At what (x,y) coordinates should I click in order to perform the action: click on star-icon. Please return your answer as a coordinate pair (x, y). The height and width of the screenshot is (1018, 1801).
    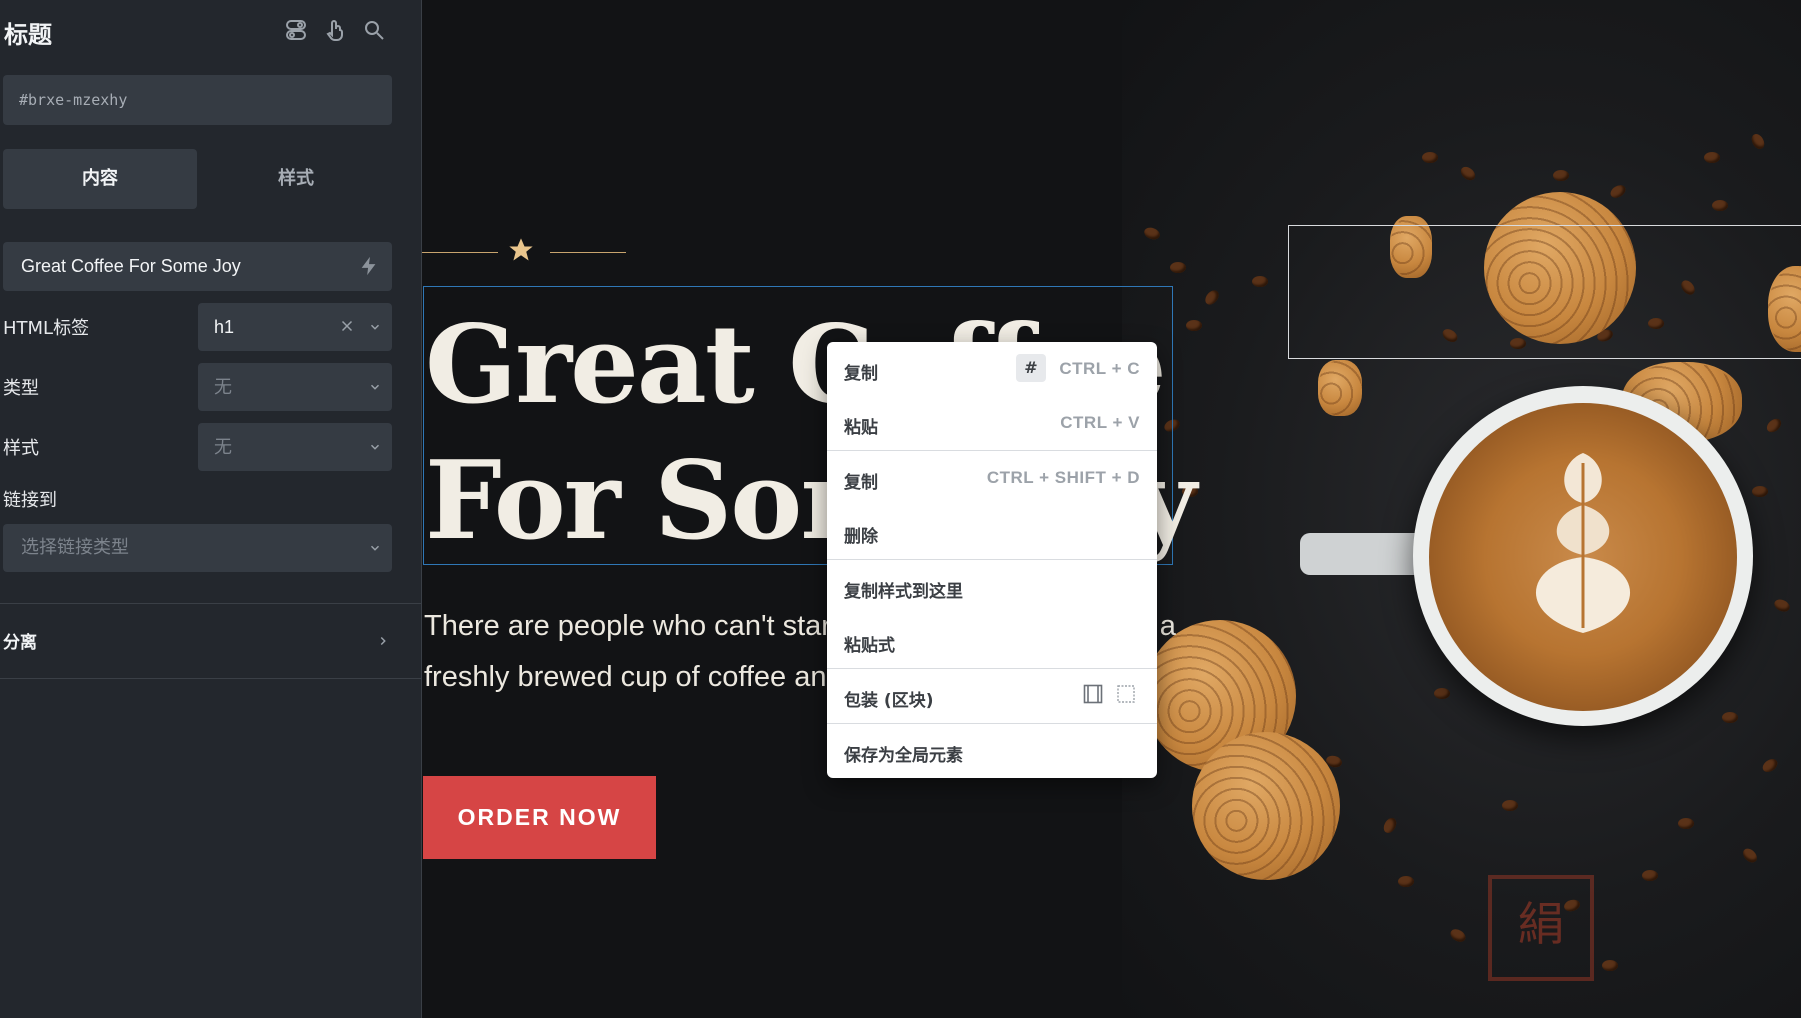
    Looking at the image, I should click on (521, 249).